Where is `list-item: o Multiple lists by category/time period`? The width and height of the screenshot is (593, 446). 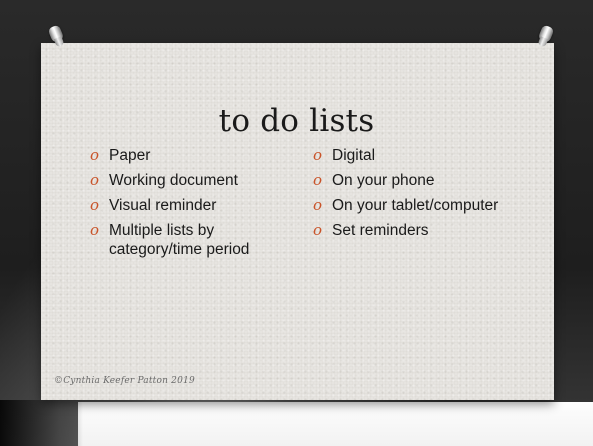
list-item: o Multiple lists by category/time period is located at coordinates (191, 240).